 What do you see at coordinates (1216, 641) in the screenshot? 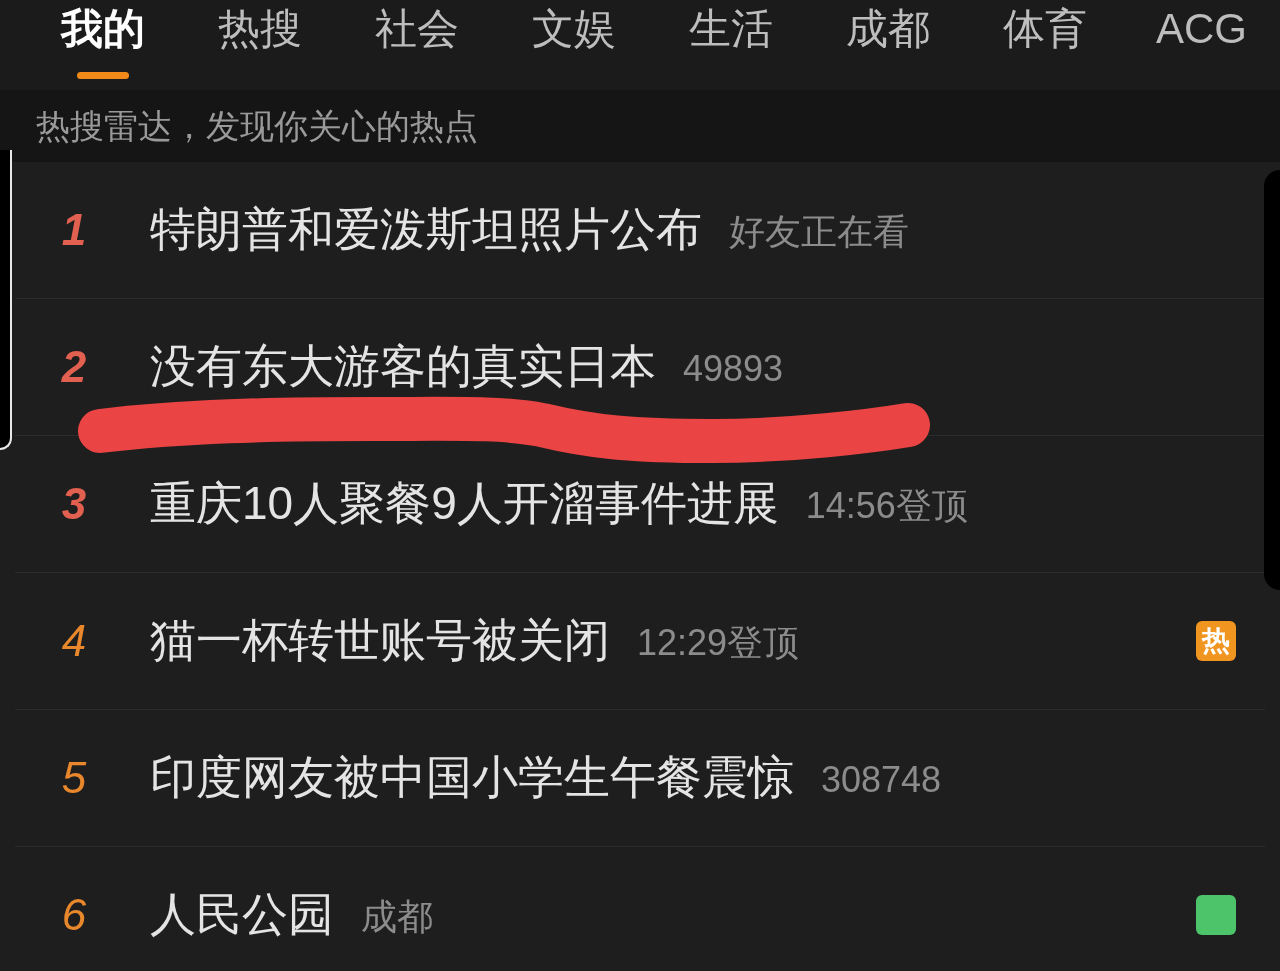
I see `hot-badge: 热` at bounding box center [1216, 641].